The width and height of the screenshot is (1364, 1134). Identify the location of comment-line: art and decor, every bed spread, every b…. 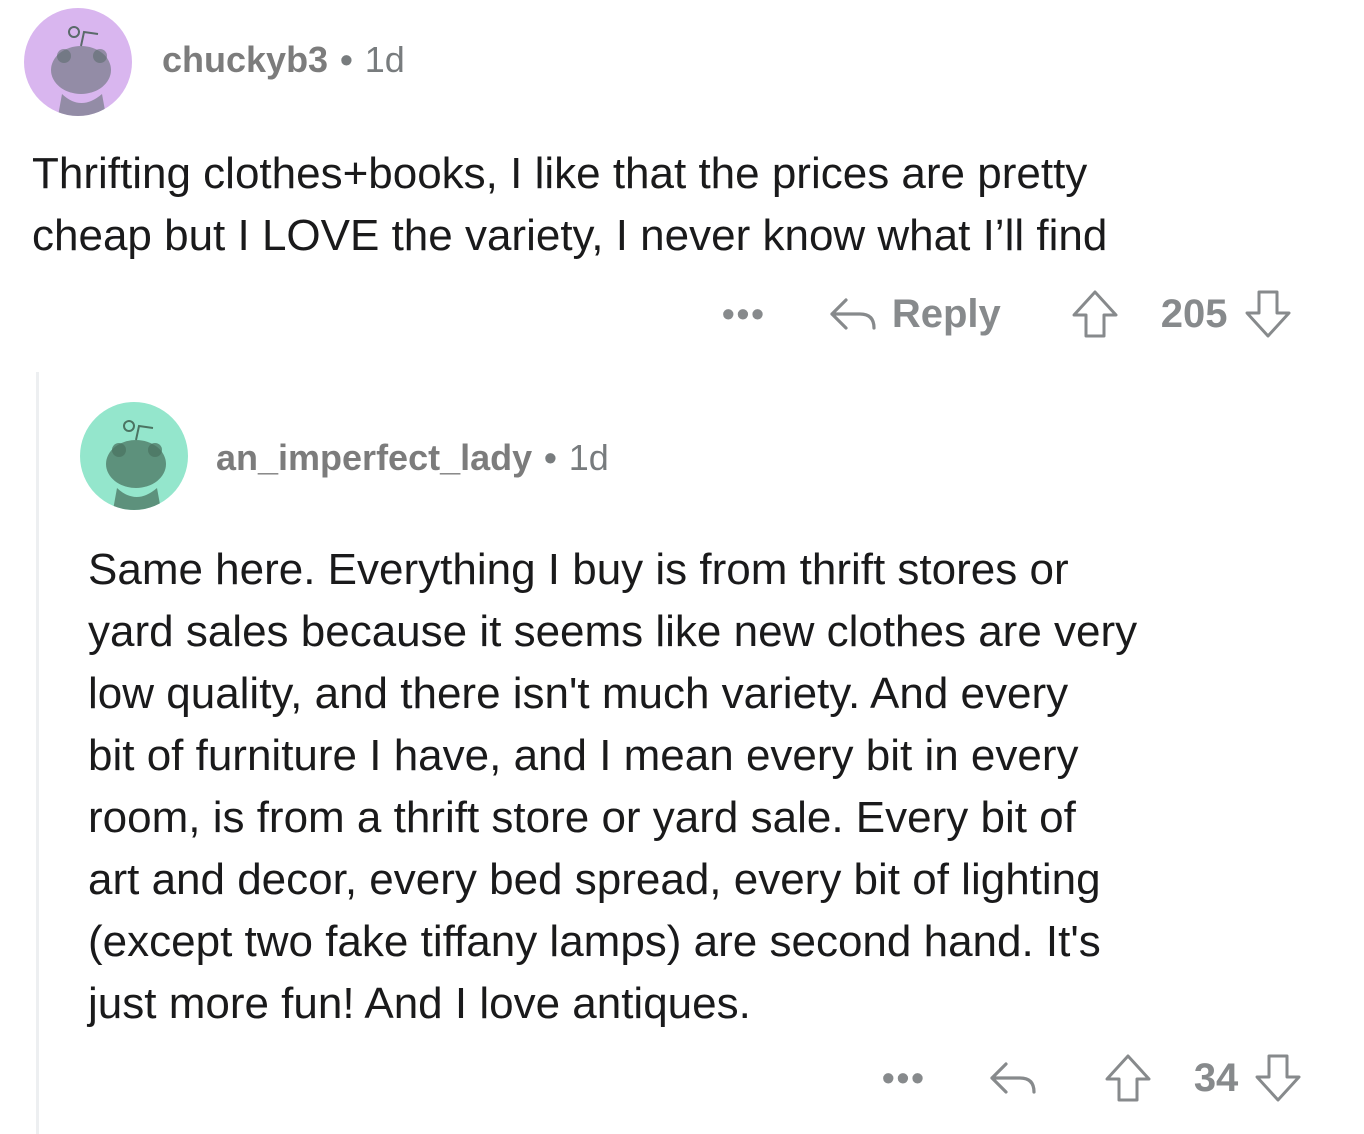
(594, 879).